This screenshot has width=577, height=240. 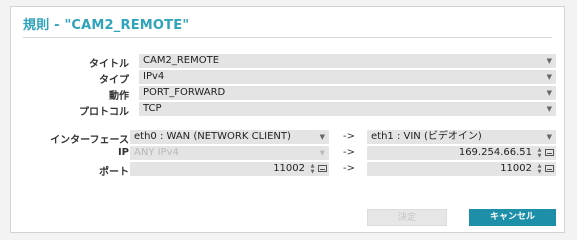 What do you see at coordinates (287, 37) in the screenshot?
I see `title-divider` at bounding box center [287, 37].